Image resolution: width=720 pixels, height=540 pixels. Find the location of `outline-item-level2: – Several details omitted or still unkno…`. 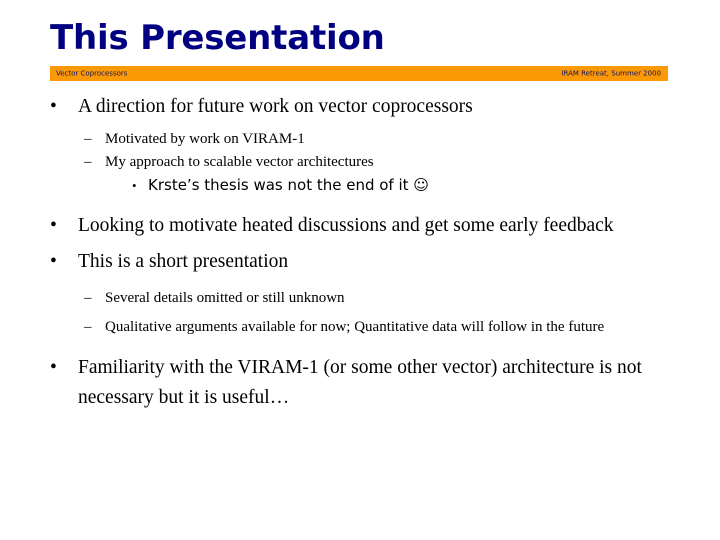

outline-item-level2: – Several details omitted or still unkno… is located at coordinates (360, 298).